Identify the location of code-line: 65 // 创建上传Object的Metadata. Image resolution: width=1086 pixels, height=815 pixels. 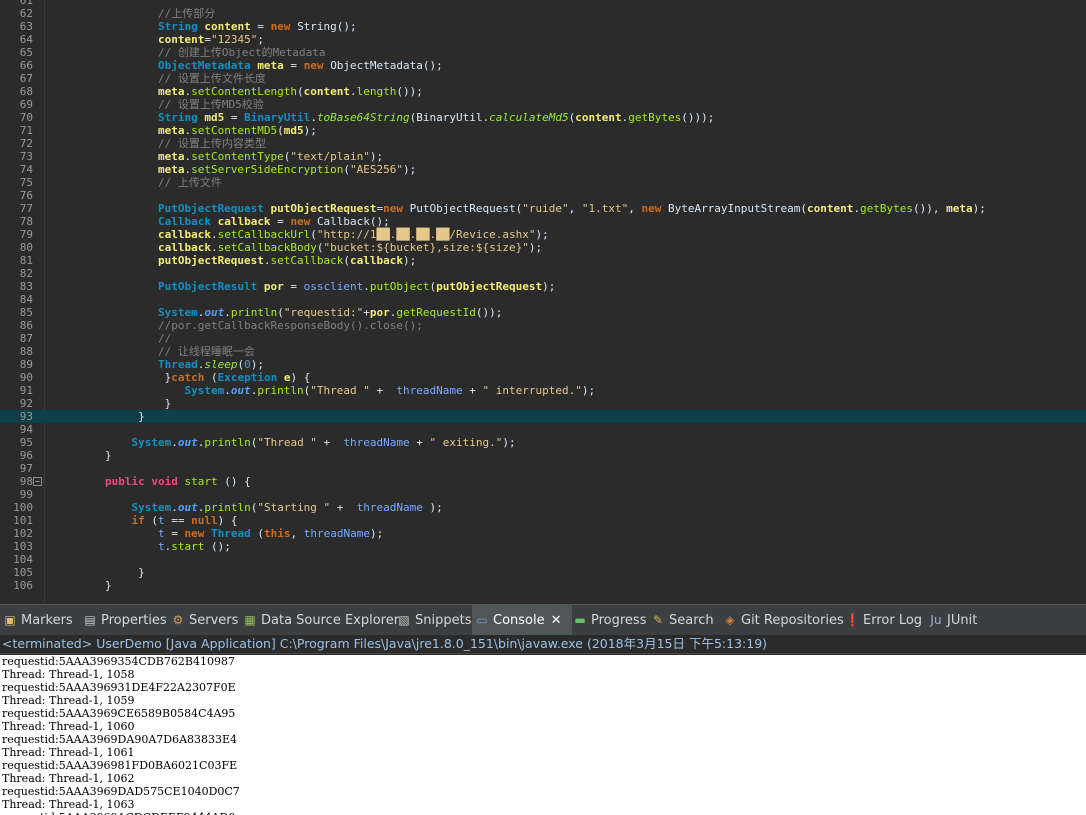
(543, 52).